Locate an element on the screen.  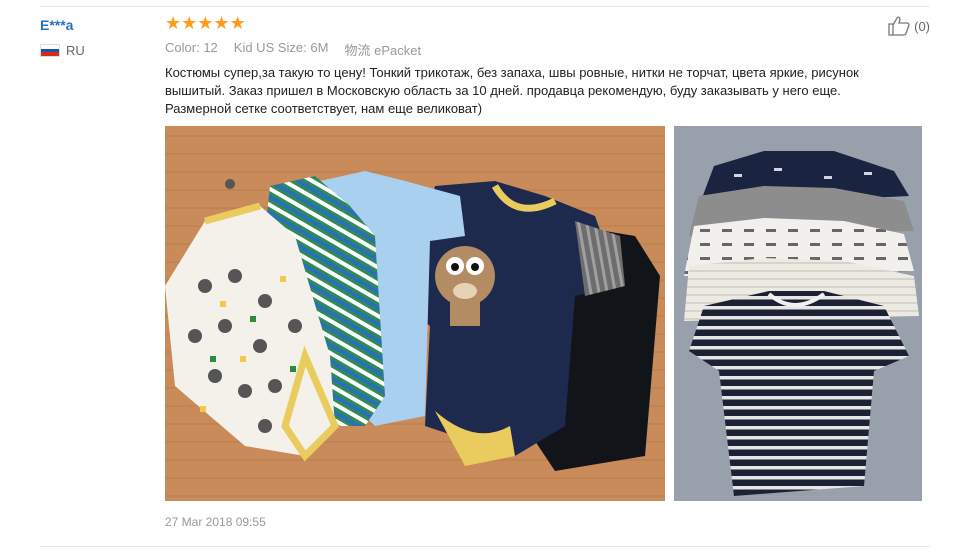
helpful-count: (0) is located at coordinates (922, 26).